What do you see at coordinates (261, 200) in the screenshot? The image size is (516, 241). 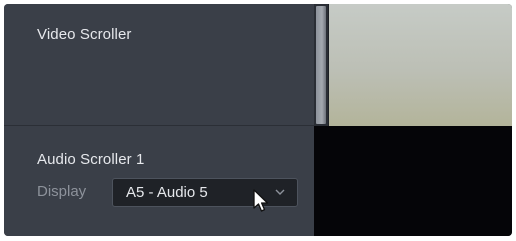 I see `mouse-cursor-icon` at bounding box center [261, 200].